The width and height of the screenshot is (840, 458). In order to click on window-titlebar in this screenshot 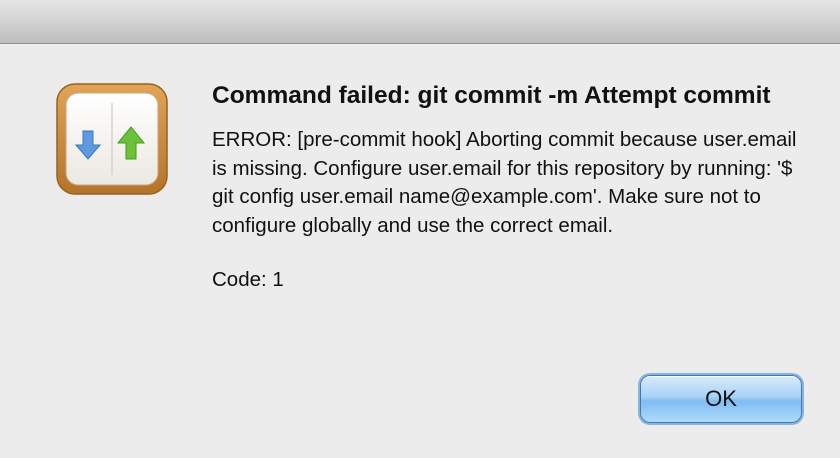, I will do `click(420, 22)`.